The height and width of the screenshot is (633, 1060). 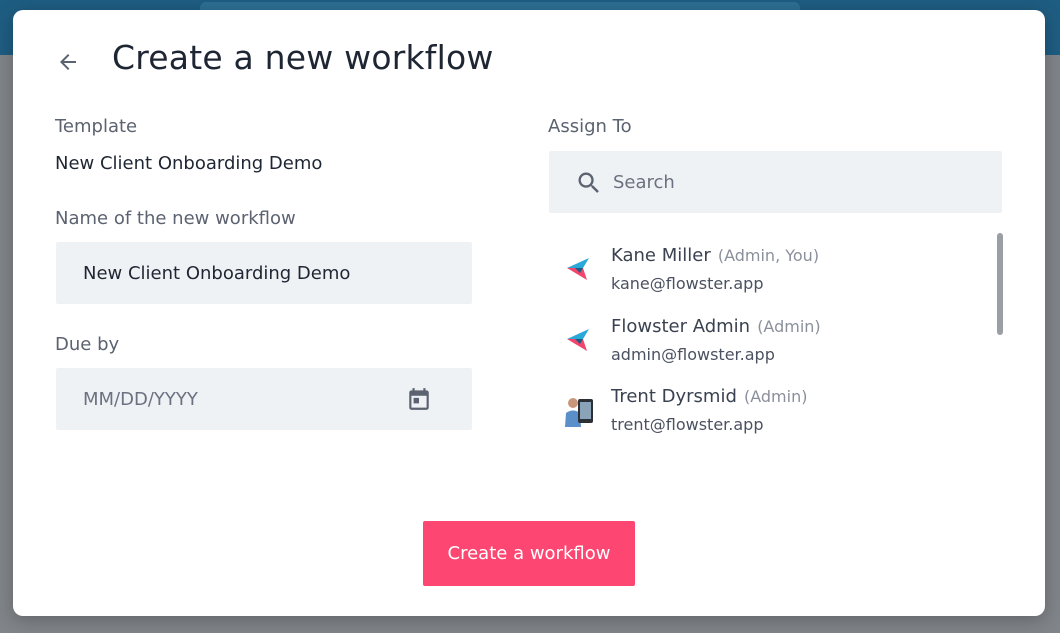 I want to click on arrow-left-icon, so click(x=68, y=62).